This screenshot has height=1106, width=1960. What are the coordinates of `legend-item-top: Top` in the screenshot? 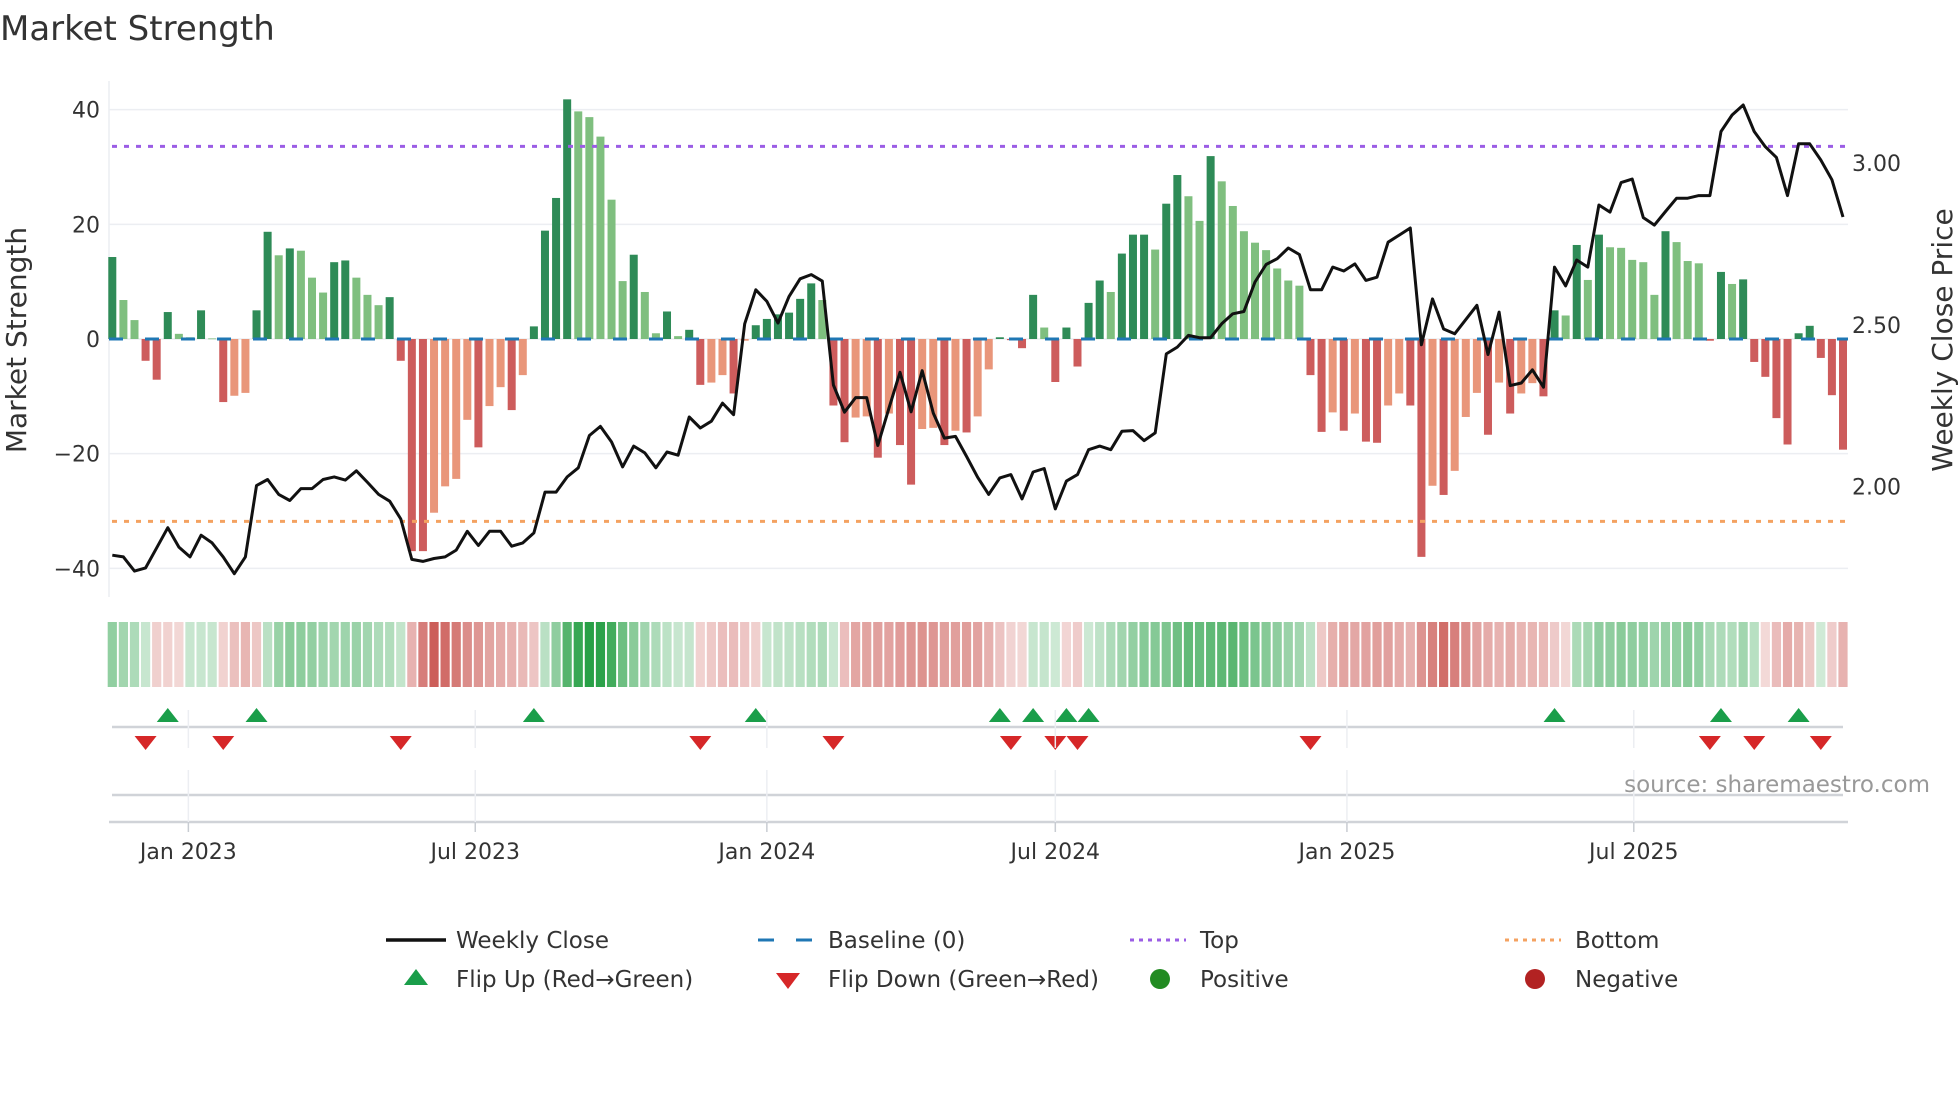 It's located at (1184, 941).